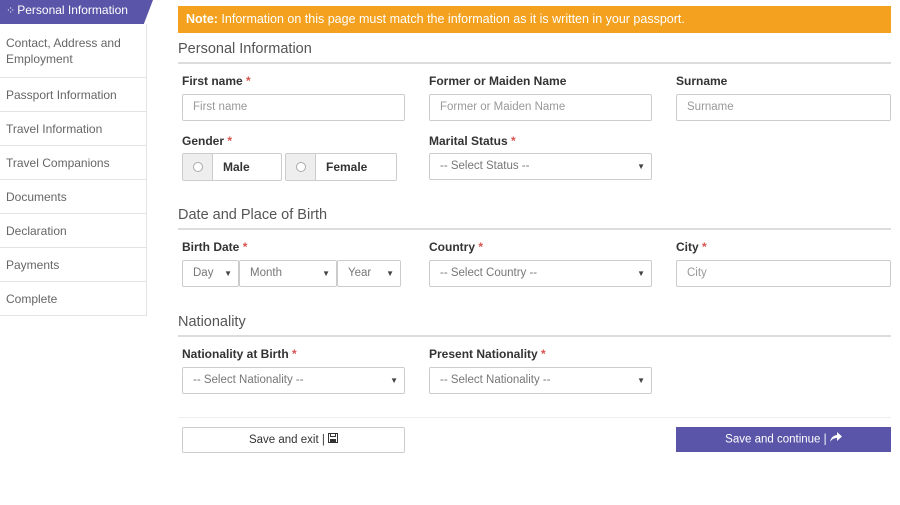 The height and width of the screenshot is (505, 900). I want to click on country-select: -- Select Country -- ▼, so click(540, 273).